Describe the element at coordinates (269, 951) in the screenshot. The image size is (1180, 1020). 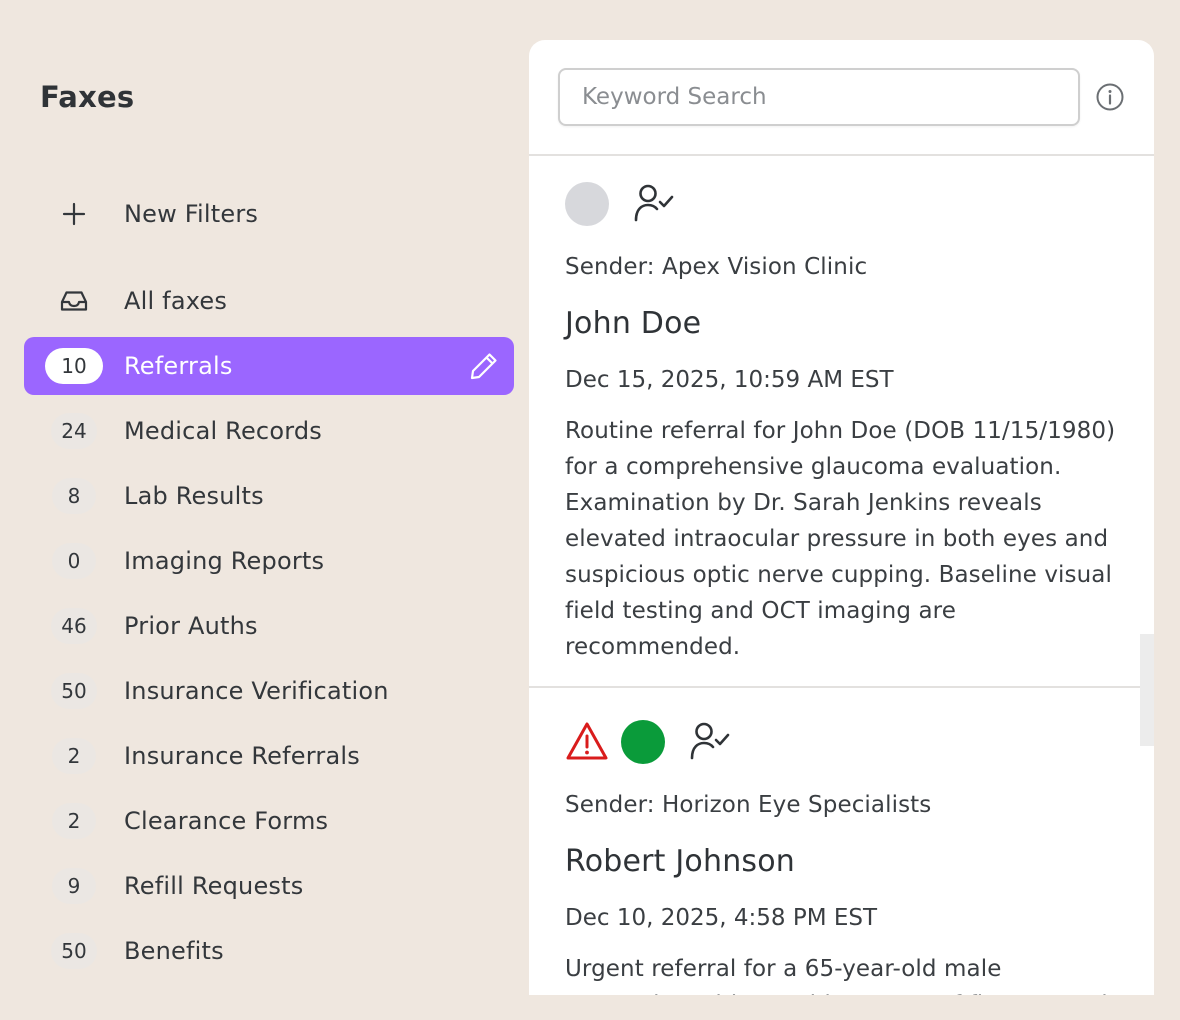
I see `sidebar-item-benefits: 50 Benefits` at that location.